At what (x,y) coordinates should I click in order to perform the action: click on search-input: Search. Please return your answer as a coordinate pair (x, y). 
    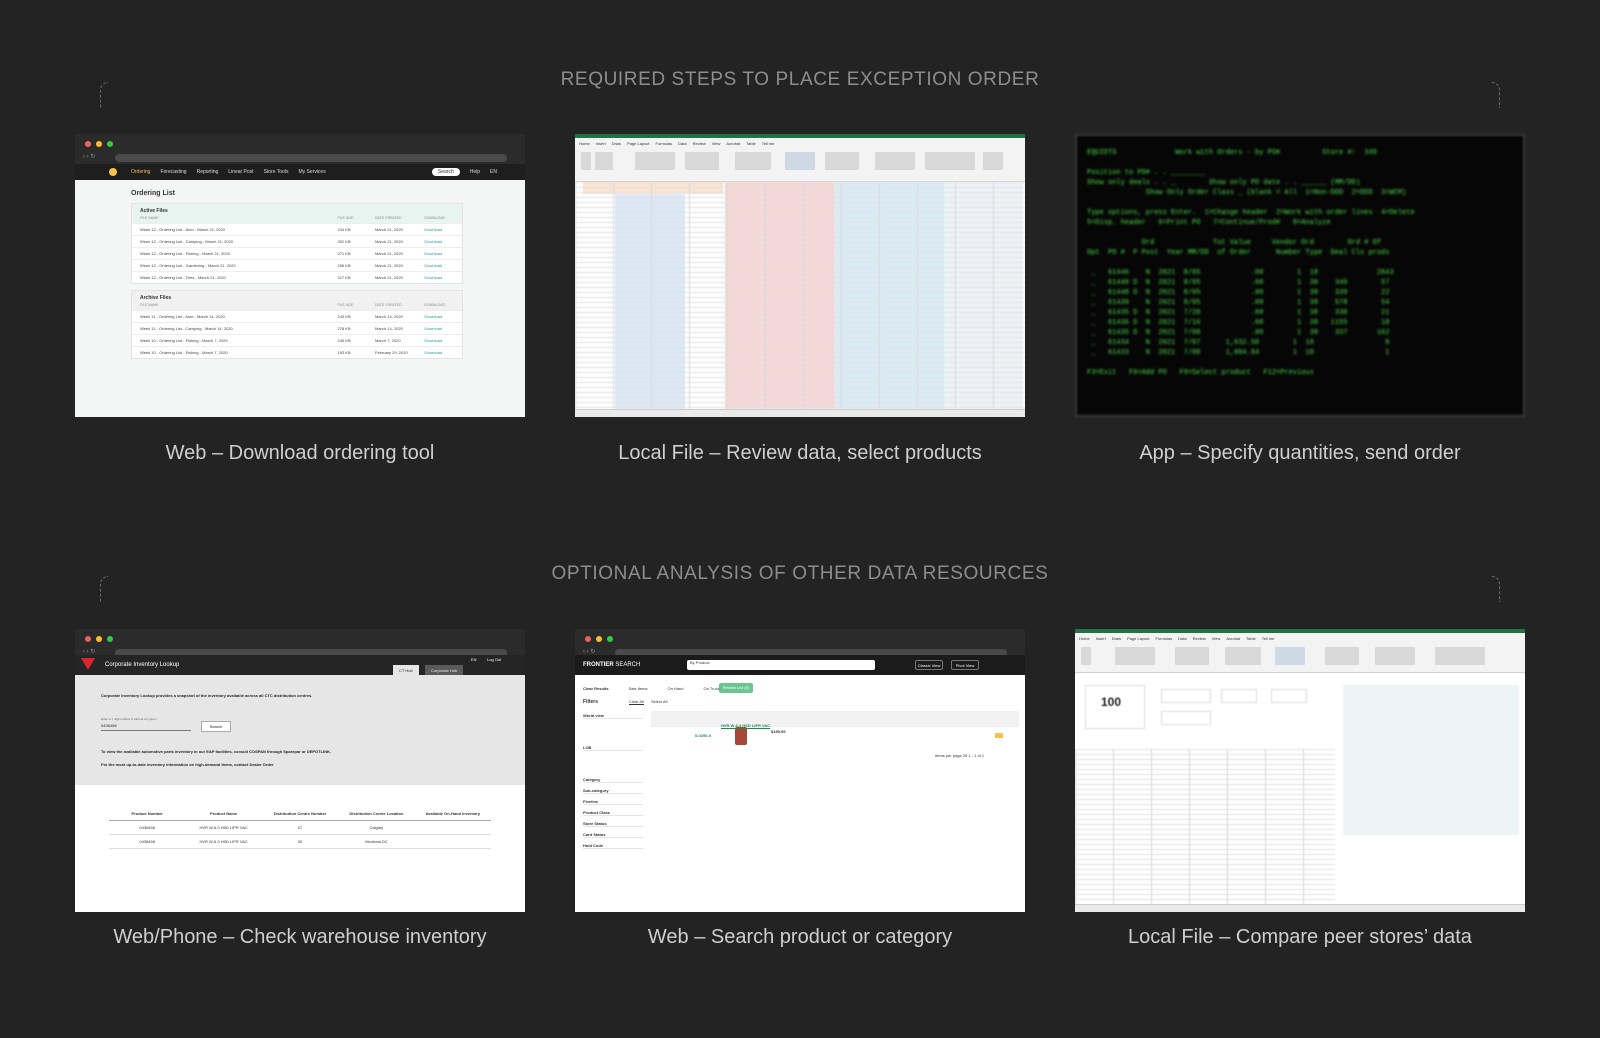
    Looking at the image, I should click on (445, 172).